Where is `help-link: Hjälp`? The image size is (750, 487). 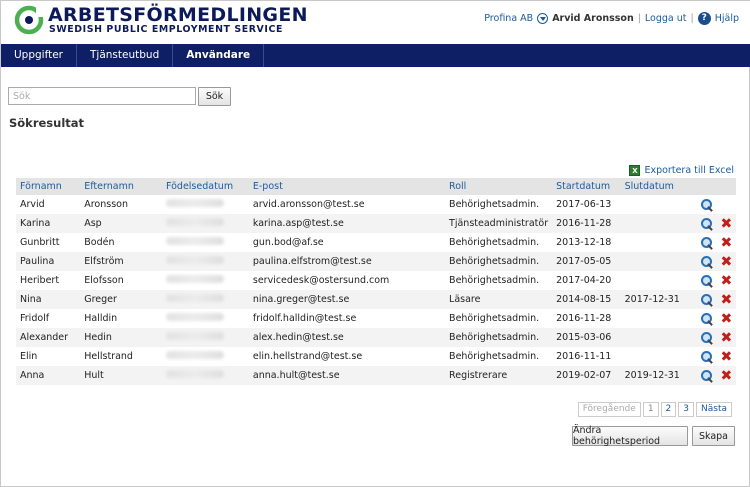
help-link: Hjälp is located at coordinates (727, 18).